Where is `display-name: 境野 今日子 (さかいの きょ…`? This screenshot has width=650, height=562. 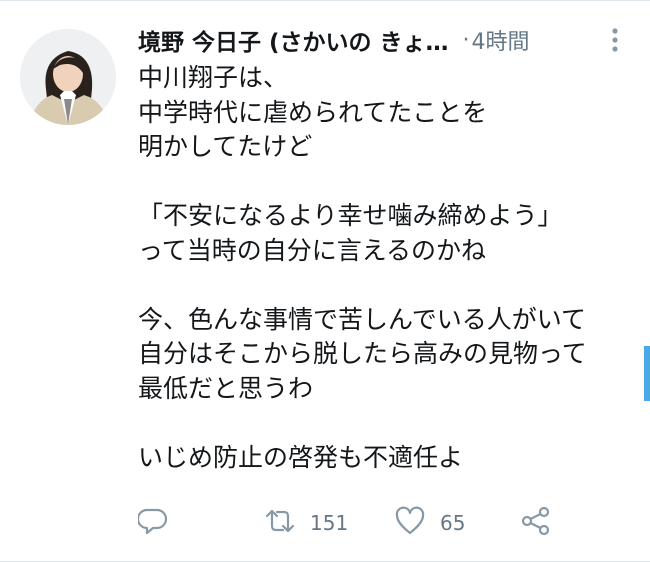 display-name: 境野 今日子 (さかいの きょ… is located at coordinates (293, 40).